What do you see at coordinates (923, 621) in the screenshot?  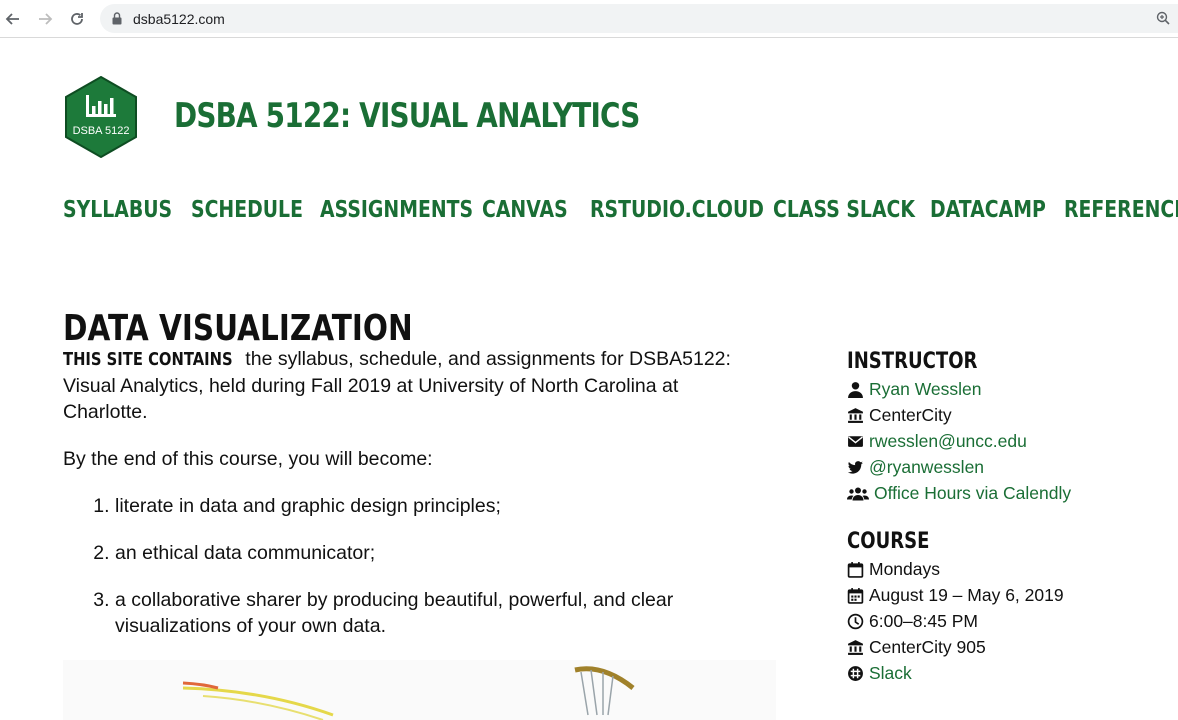 I see `course-time: 6:00–8:45 PM` at bounding box center [923, 621].